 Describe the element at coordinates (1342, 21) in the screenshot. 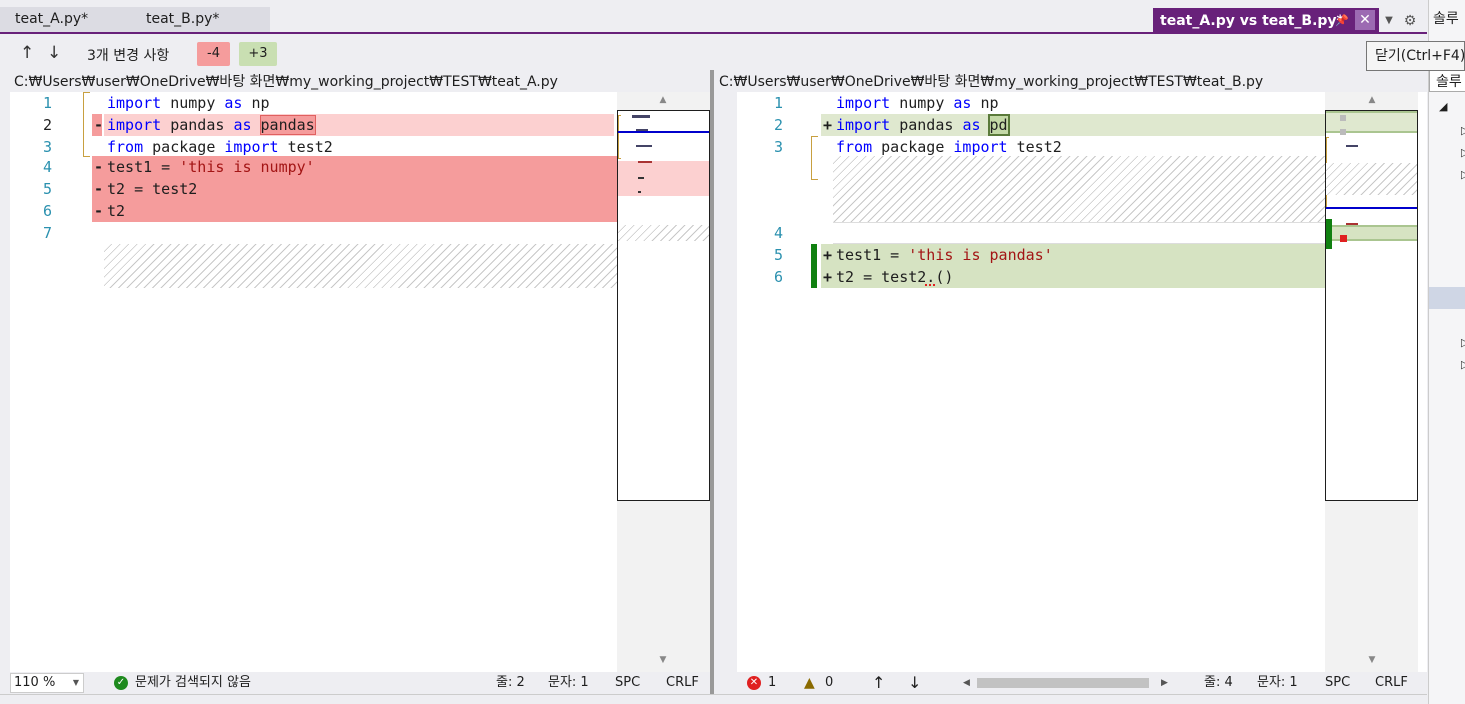

I see `pin-icon: 📌` at that location.